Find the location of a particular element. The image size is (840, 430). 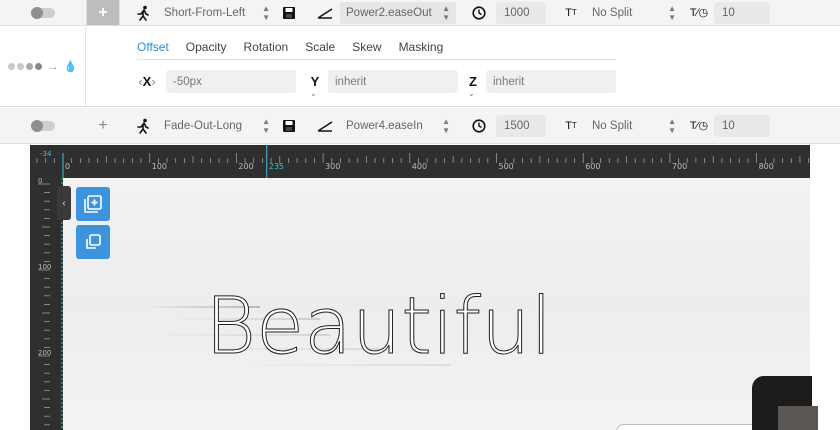

horizontal-ruler: -34 0 100 200 235 300 400 500 600 700 800 is located at coordinates (420, 161).